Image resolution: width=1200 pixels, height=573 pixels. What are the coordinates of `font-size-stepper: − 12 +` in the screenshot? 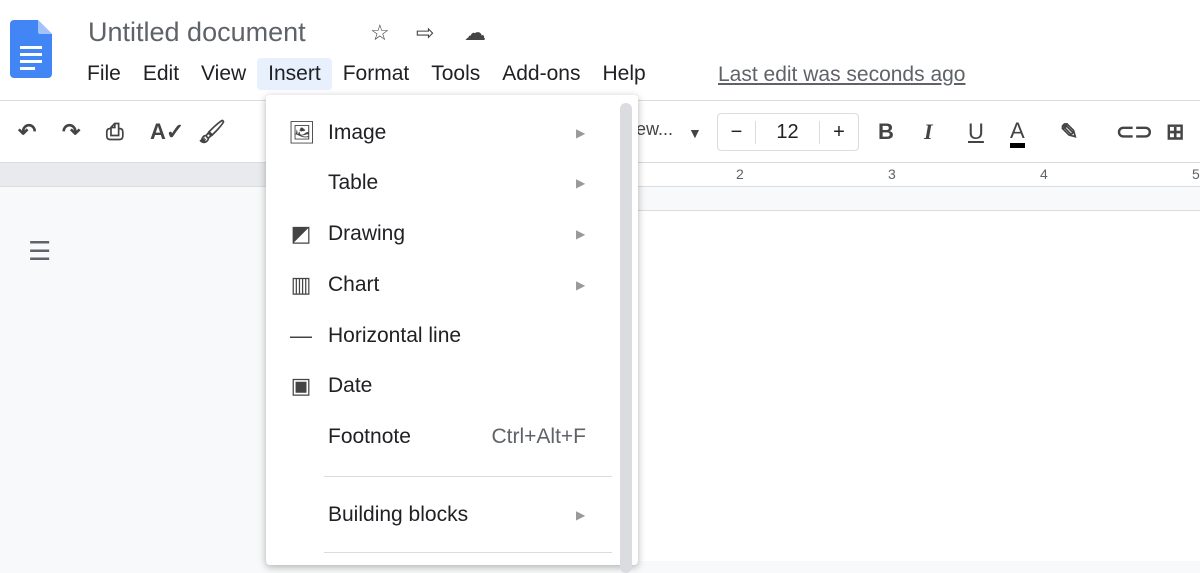 It's located at (788, 132).